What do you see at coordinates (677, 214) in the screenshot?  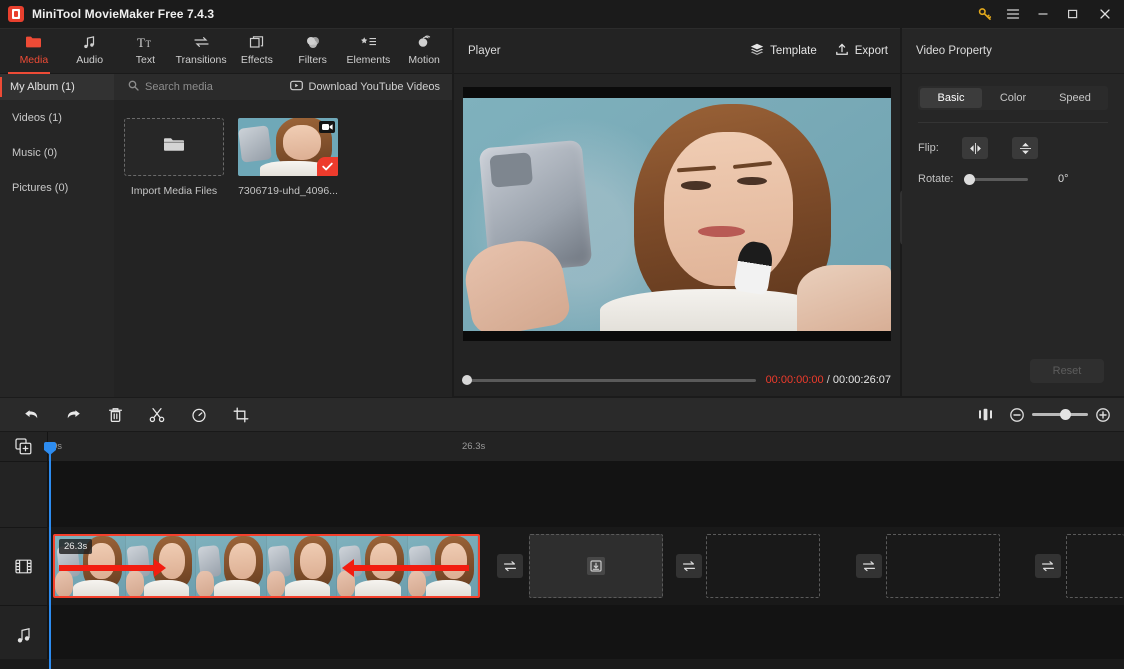 I see `video-preview` at bounding box center [677, 214].